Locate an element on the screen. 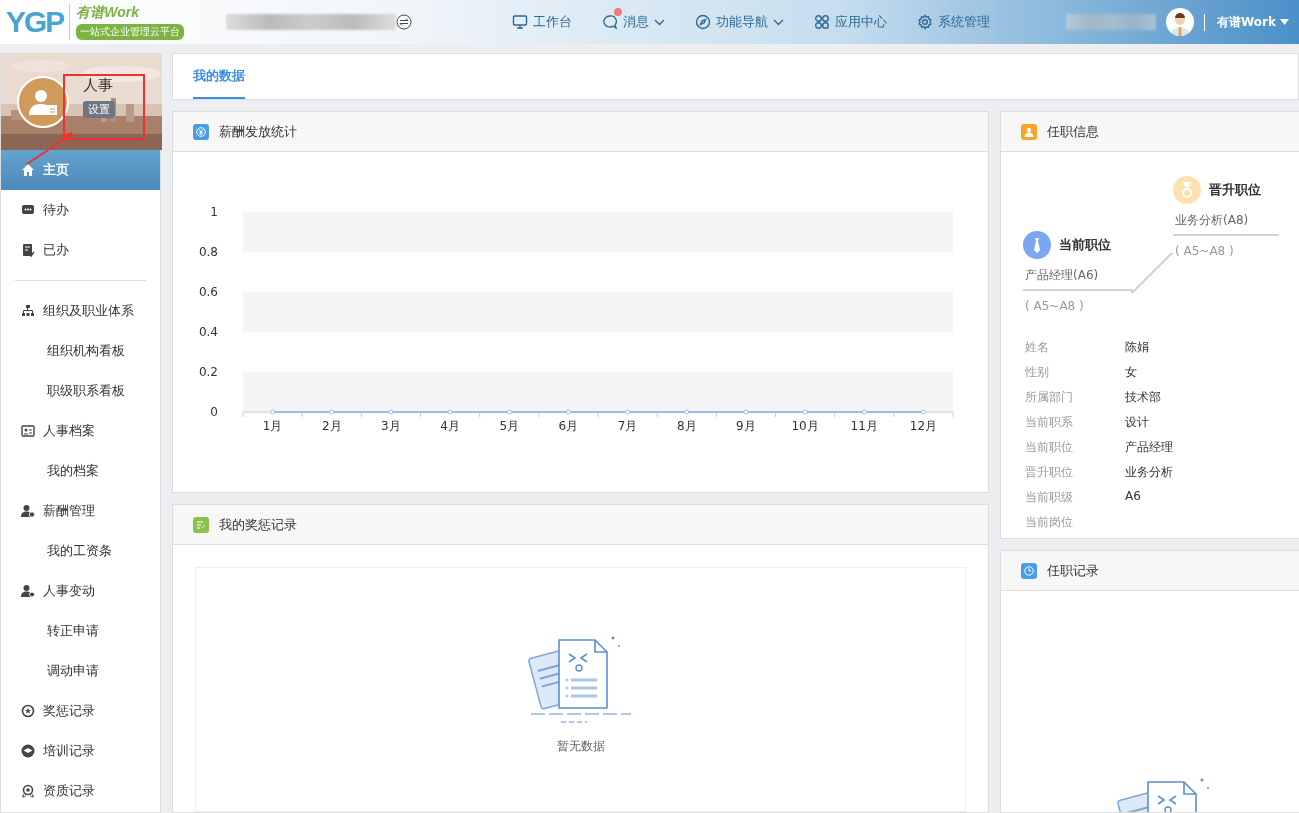 This screenshot has height=813, width=1299. sidebar-item: 资质记录 is located at coordinates (80, 791).